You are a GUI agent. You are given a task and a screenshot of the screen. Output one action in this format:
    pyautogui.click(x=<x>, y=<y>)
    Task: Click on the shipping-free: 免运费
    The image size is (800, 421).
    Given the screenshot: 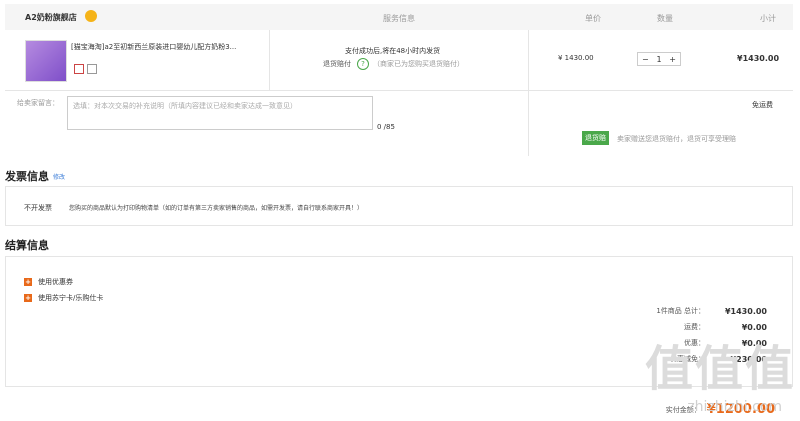 What is the action you would take?
    pyautogui.click(x=762, y=105)
    